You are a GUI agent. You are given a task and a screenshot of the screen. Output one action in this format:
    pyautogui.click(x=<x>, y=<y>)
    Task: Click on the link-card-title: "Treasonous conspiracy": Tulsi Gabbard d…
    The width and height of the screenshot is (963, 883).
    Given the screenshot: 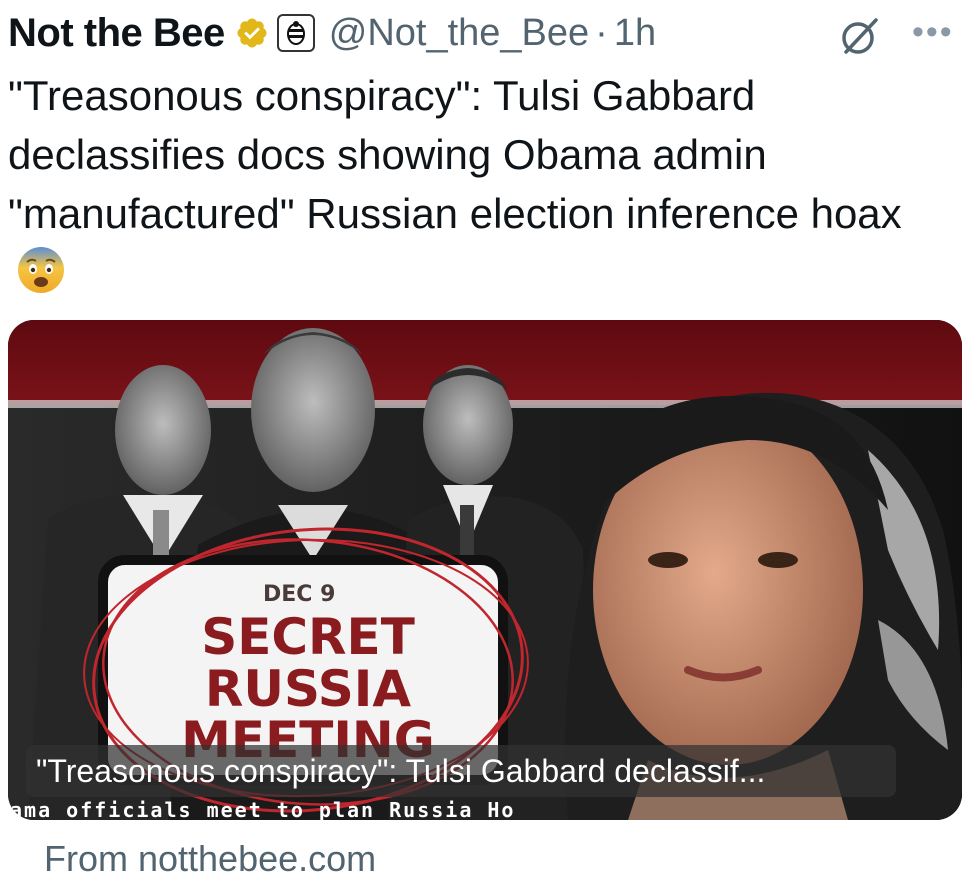 What is the action you would take?
    pyautogui.click(x=461, y=771)
    